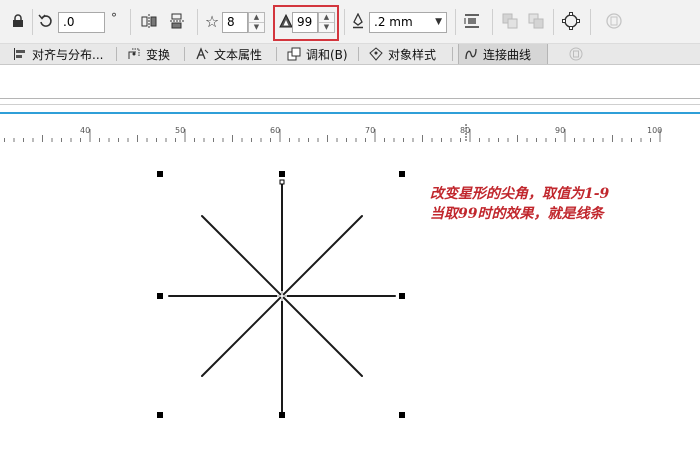 This screenshot has height=450, width=700. Describe the element at coordinates (560, 130) in the screenshot. I see `ruler-label: 90` at that location.